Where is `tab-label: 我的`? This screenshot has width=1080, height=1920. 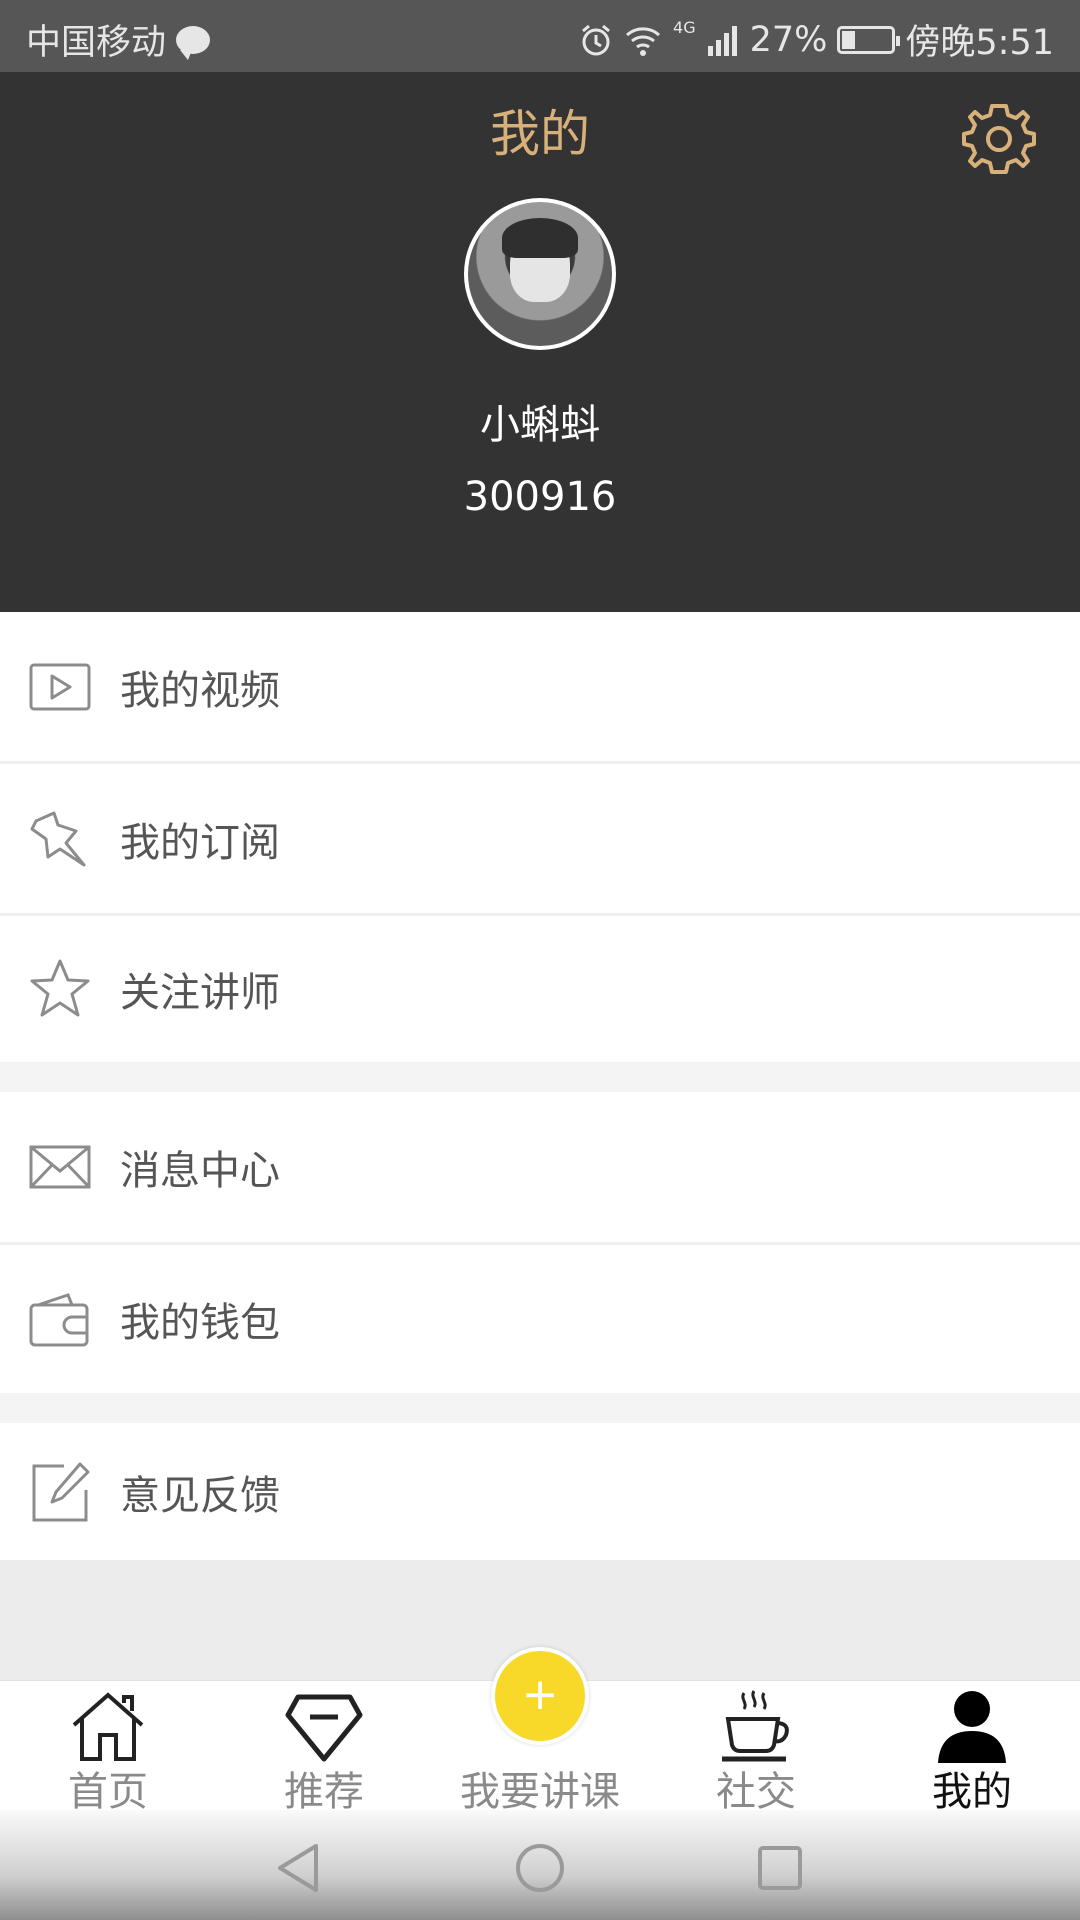
tab-label: 我的 is located at coordinates (972, 1792).